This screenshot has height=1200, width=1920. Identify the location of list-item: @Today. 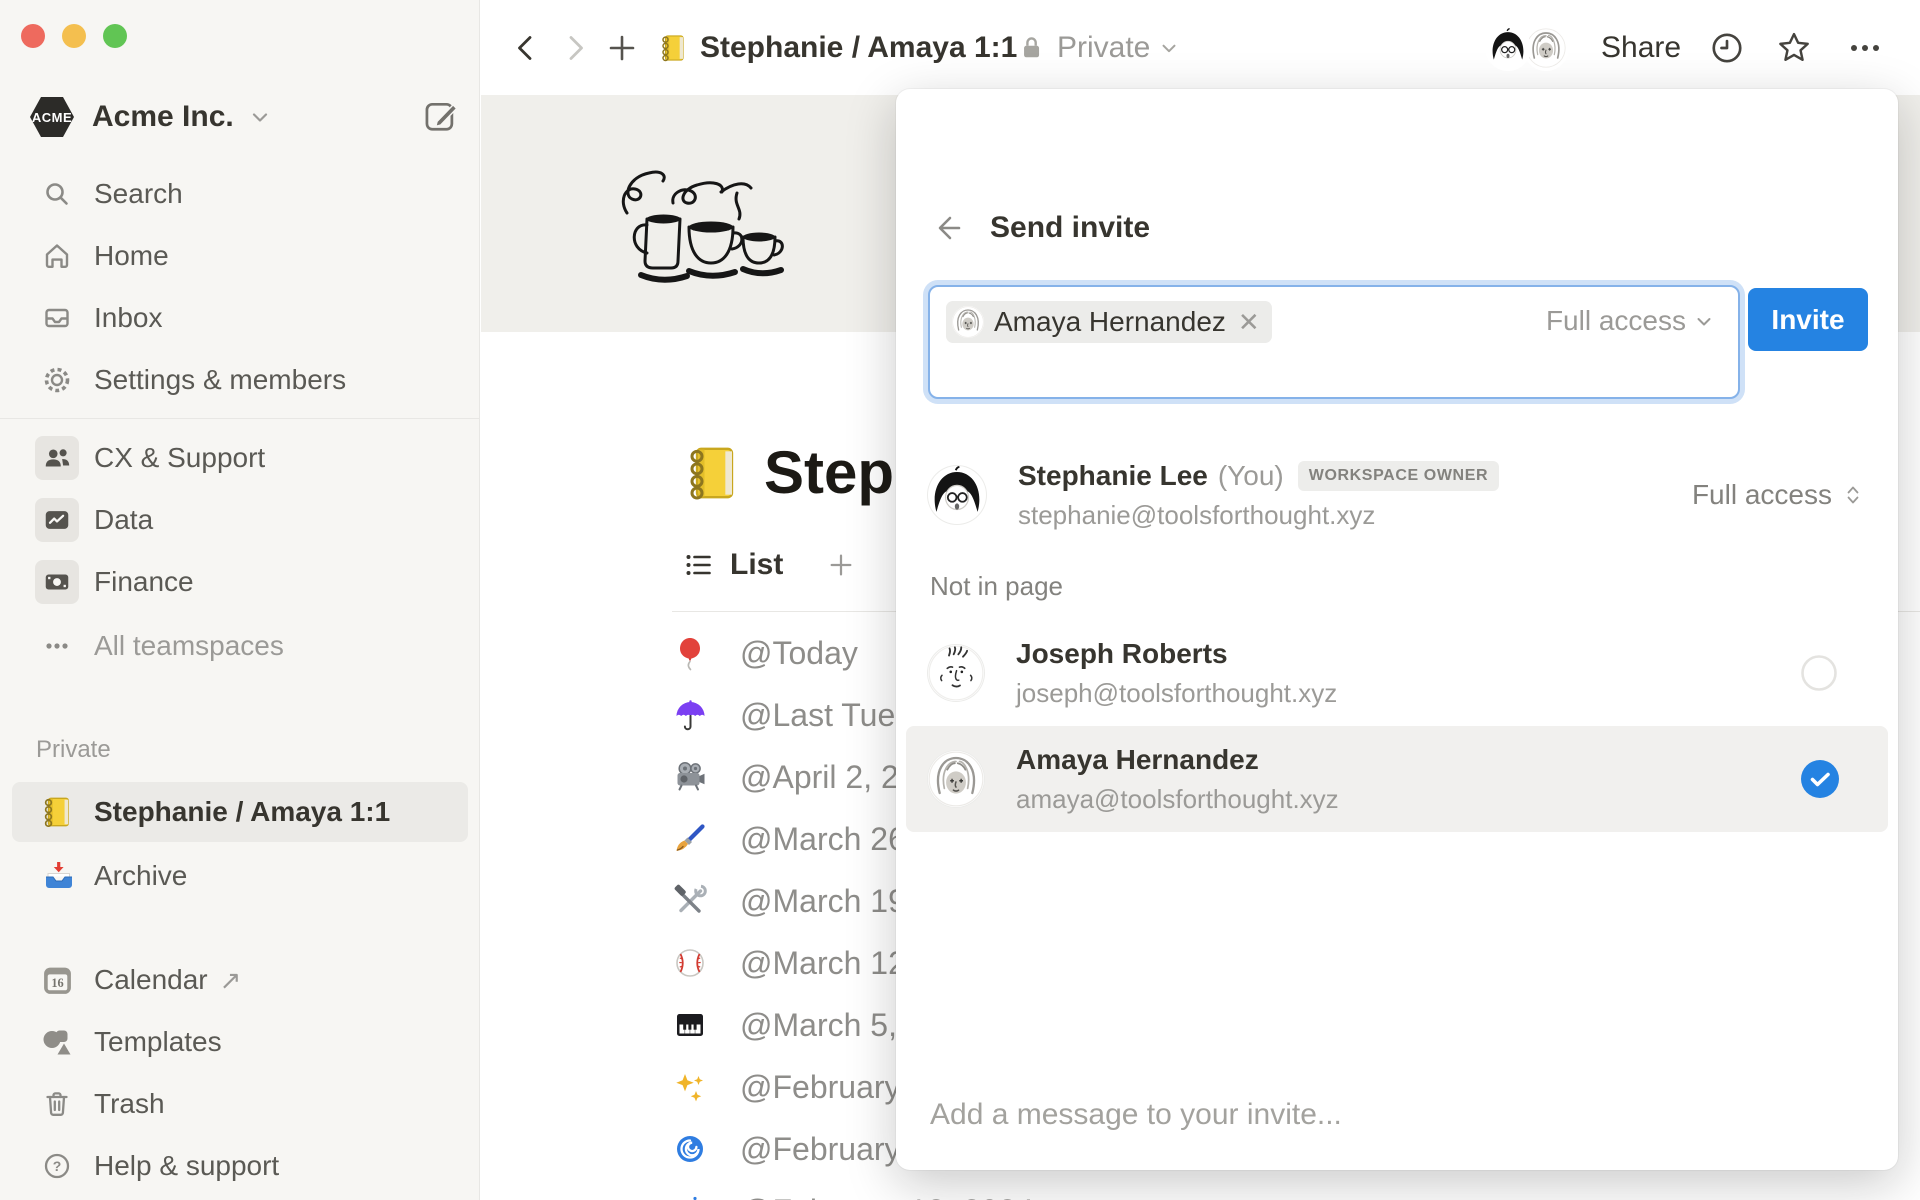
(765, 653).